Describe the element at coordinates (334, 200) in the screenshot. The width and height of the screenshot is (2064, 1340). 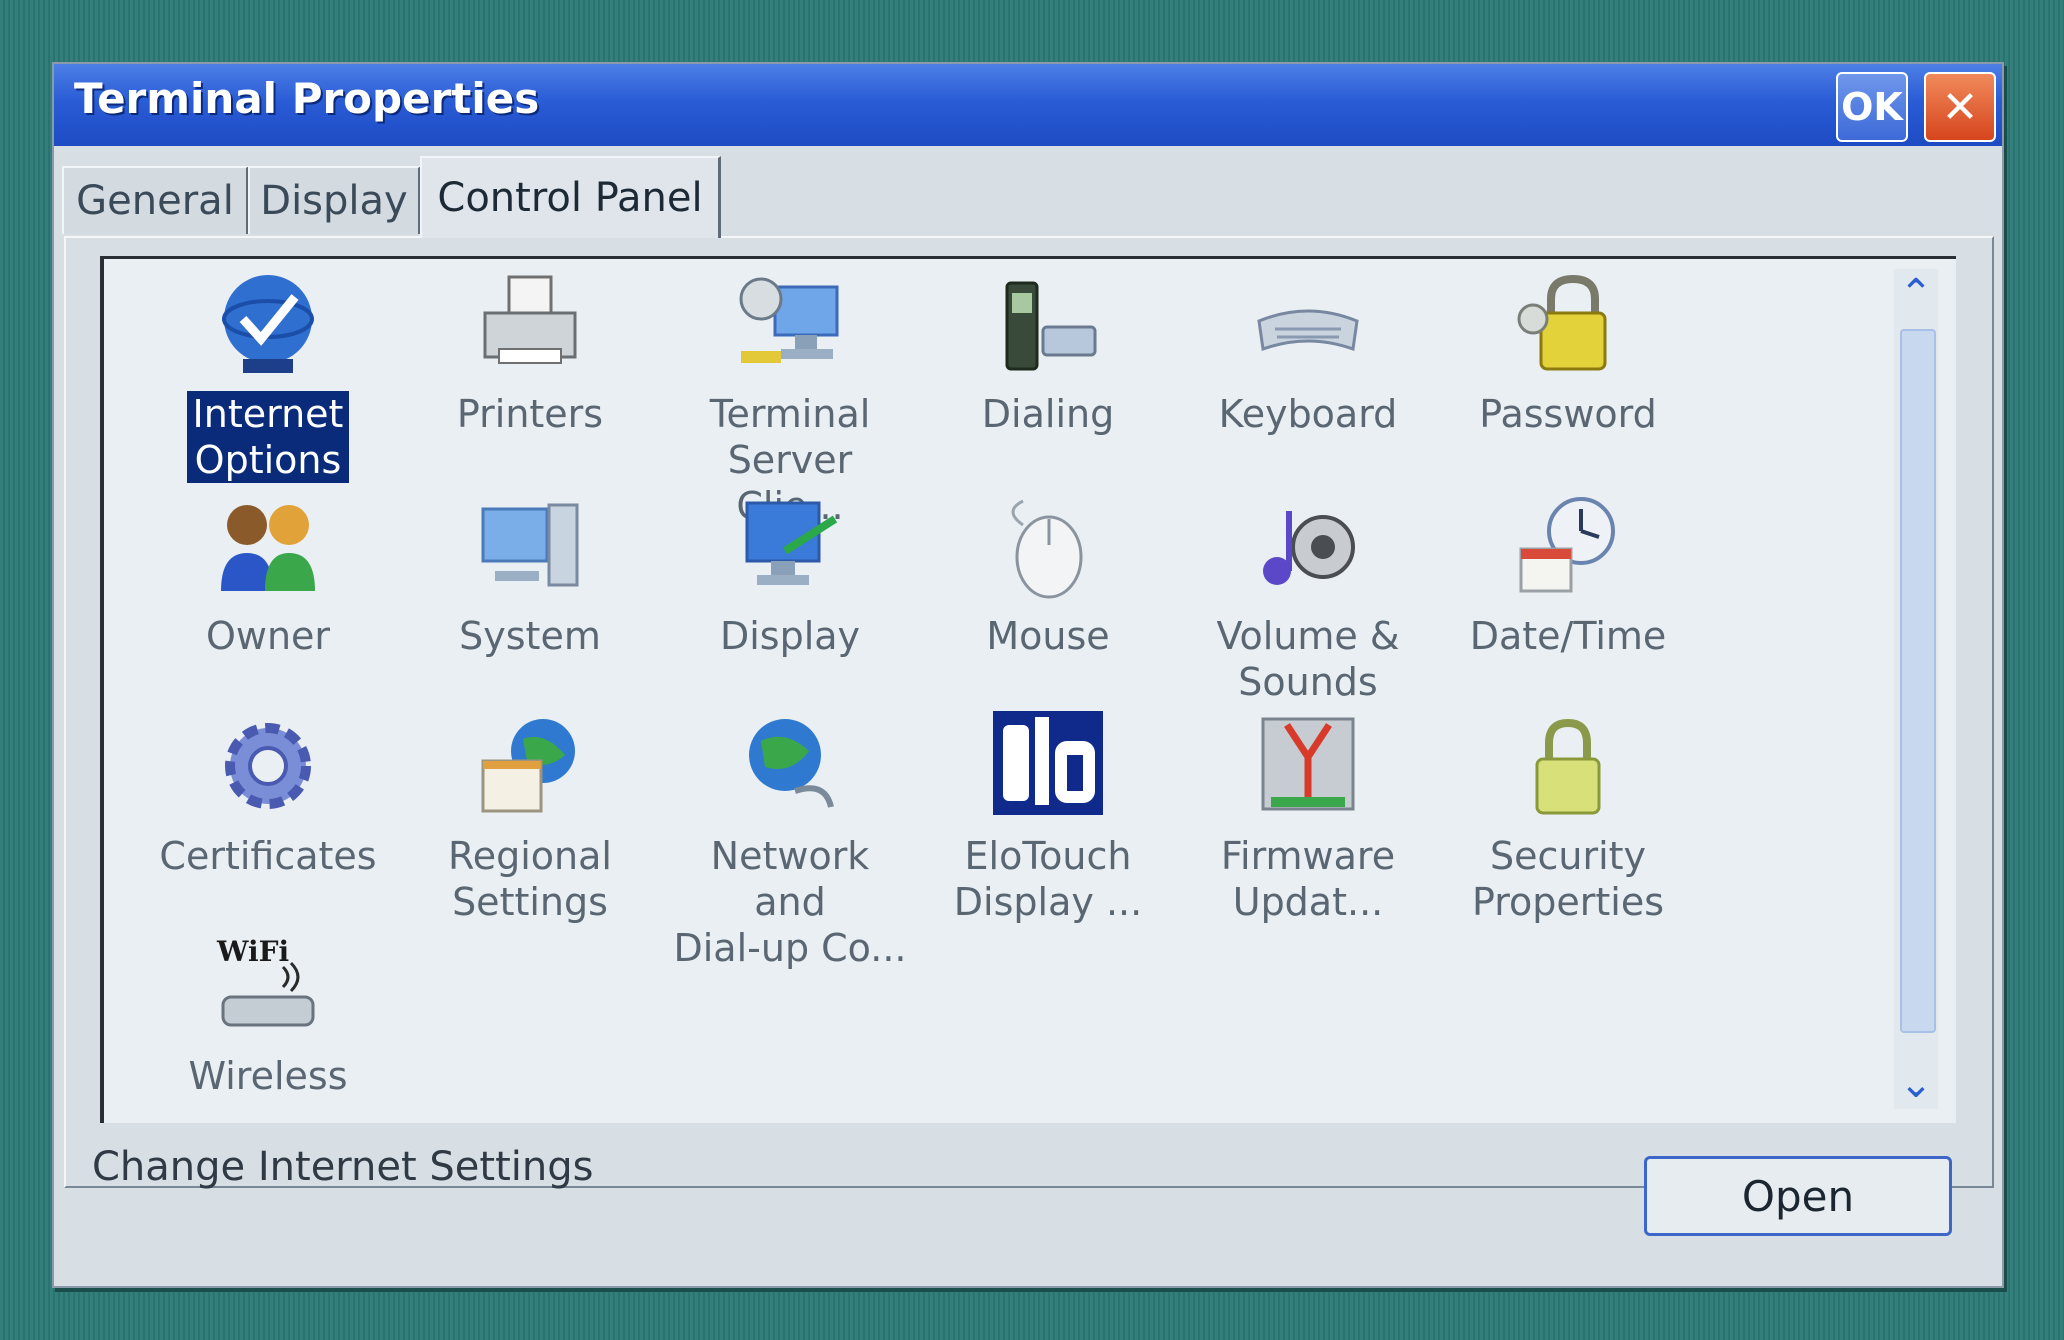
I see `tab-display: Display` at that location.